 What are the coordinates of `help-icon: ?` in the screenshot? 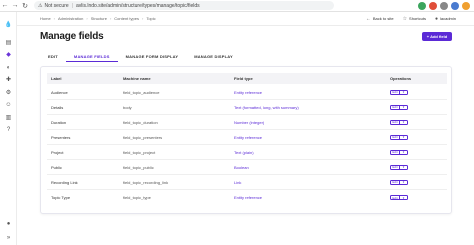 It's located at (8, 129).